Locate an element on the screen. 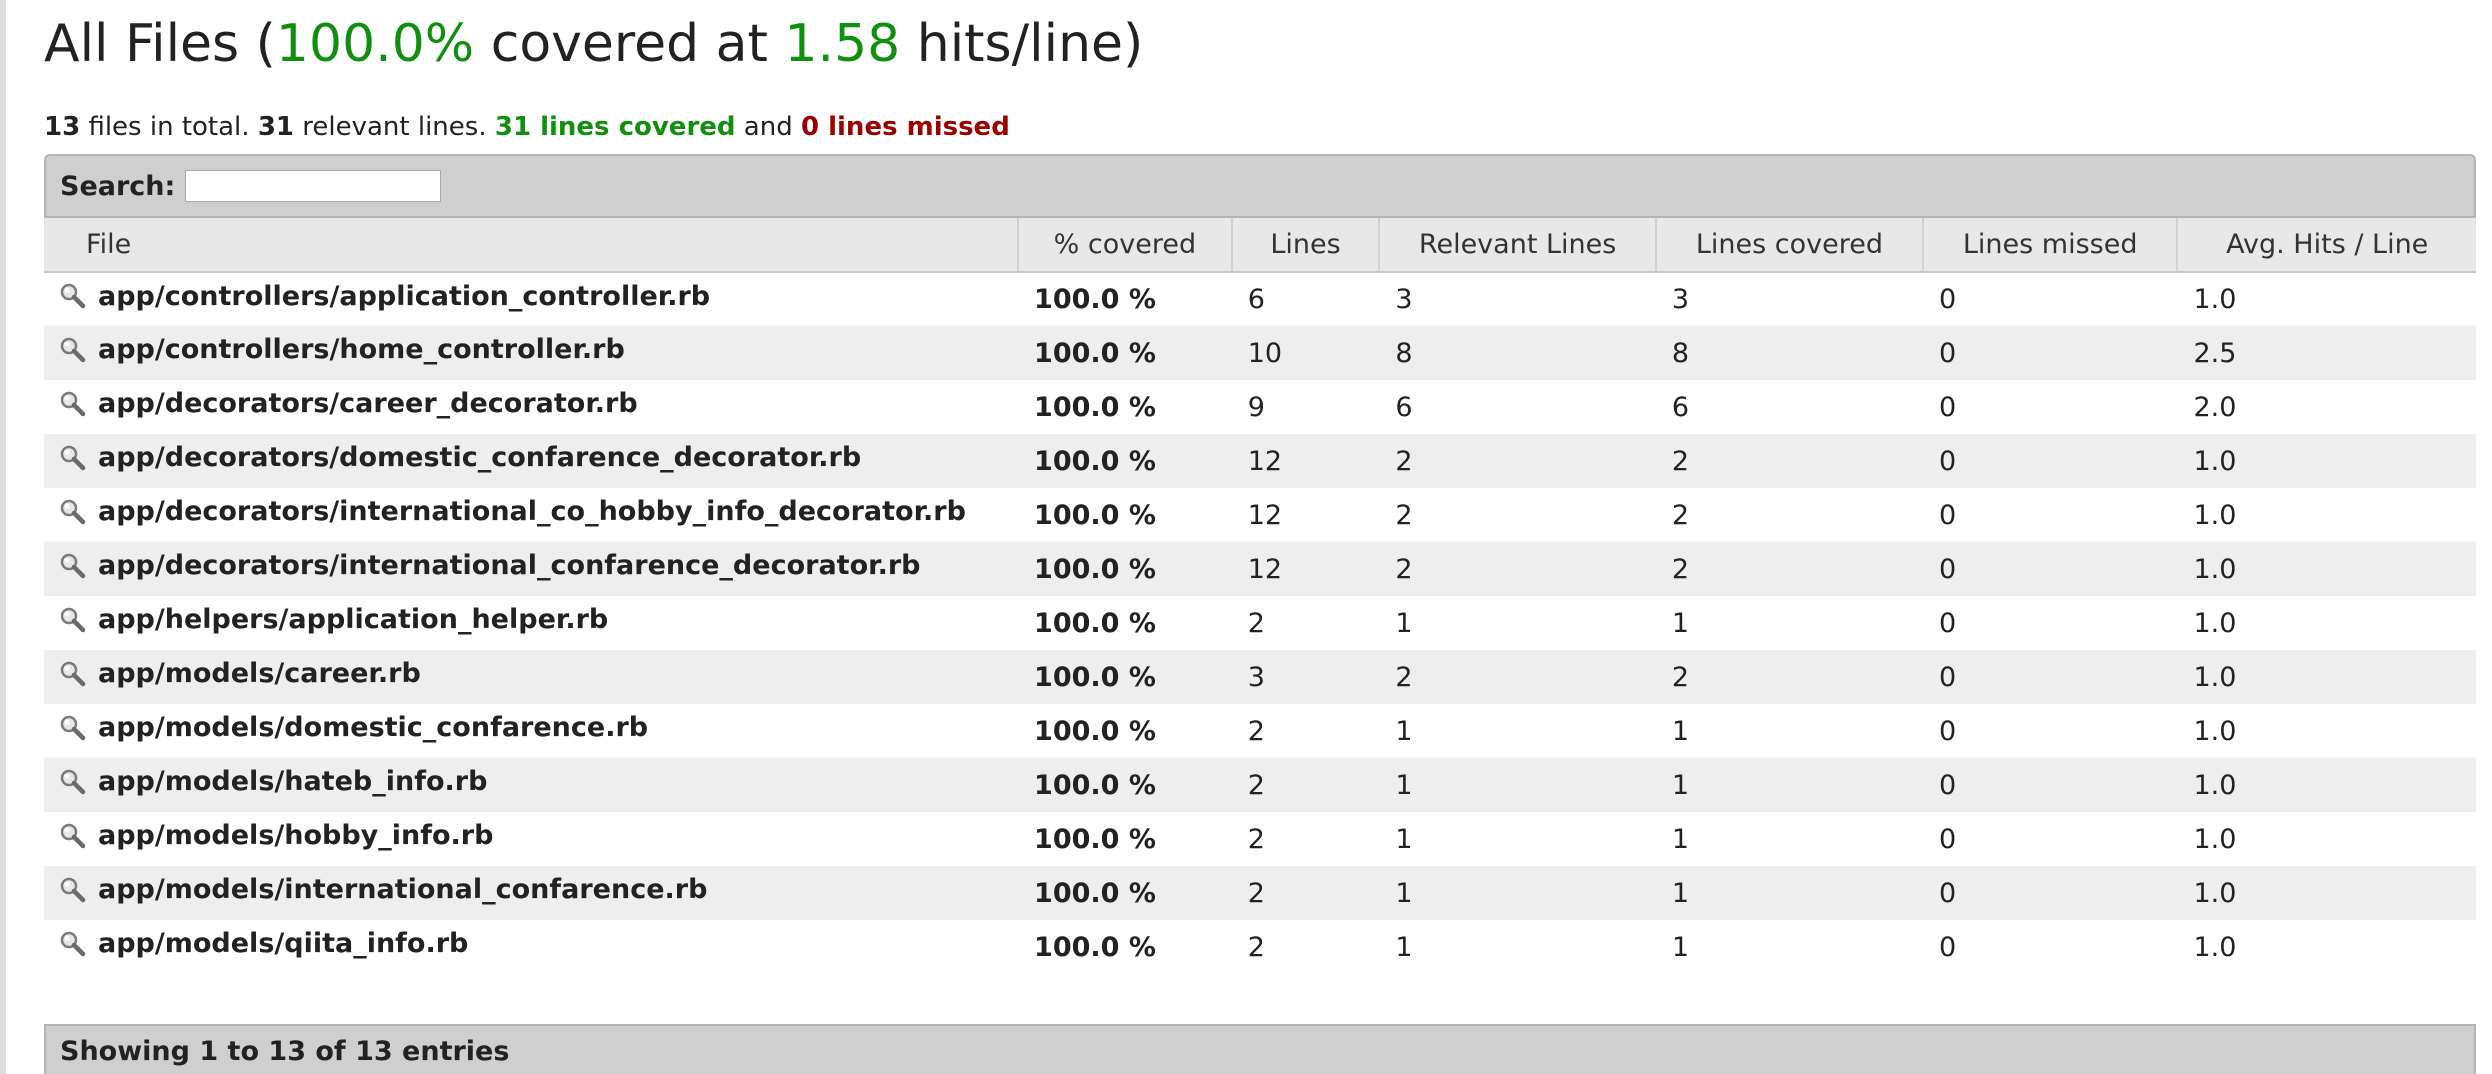 This screenshot has height=1074, width=2492. relevant-text: relevant lines. is located at coordinates (394, 127).